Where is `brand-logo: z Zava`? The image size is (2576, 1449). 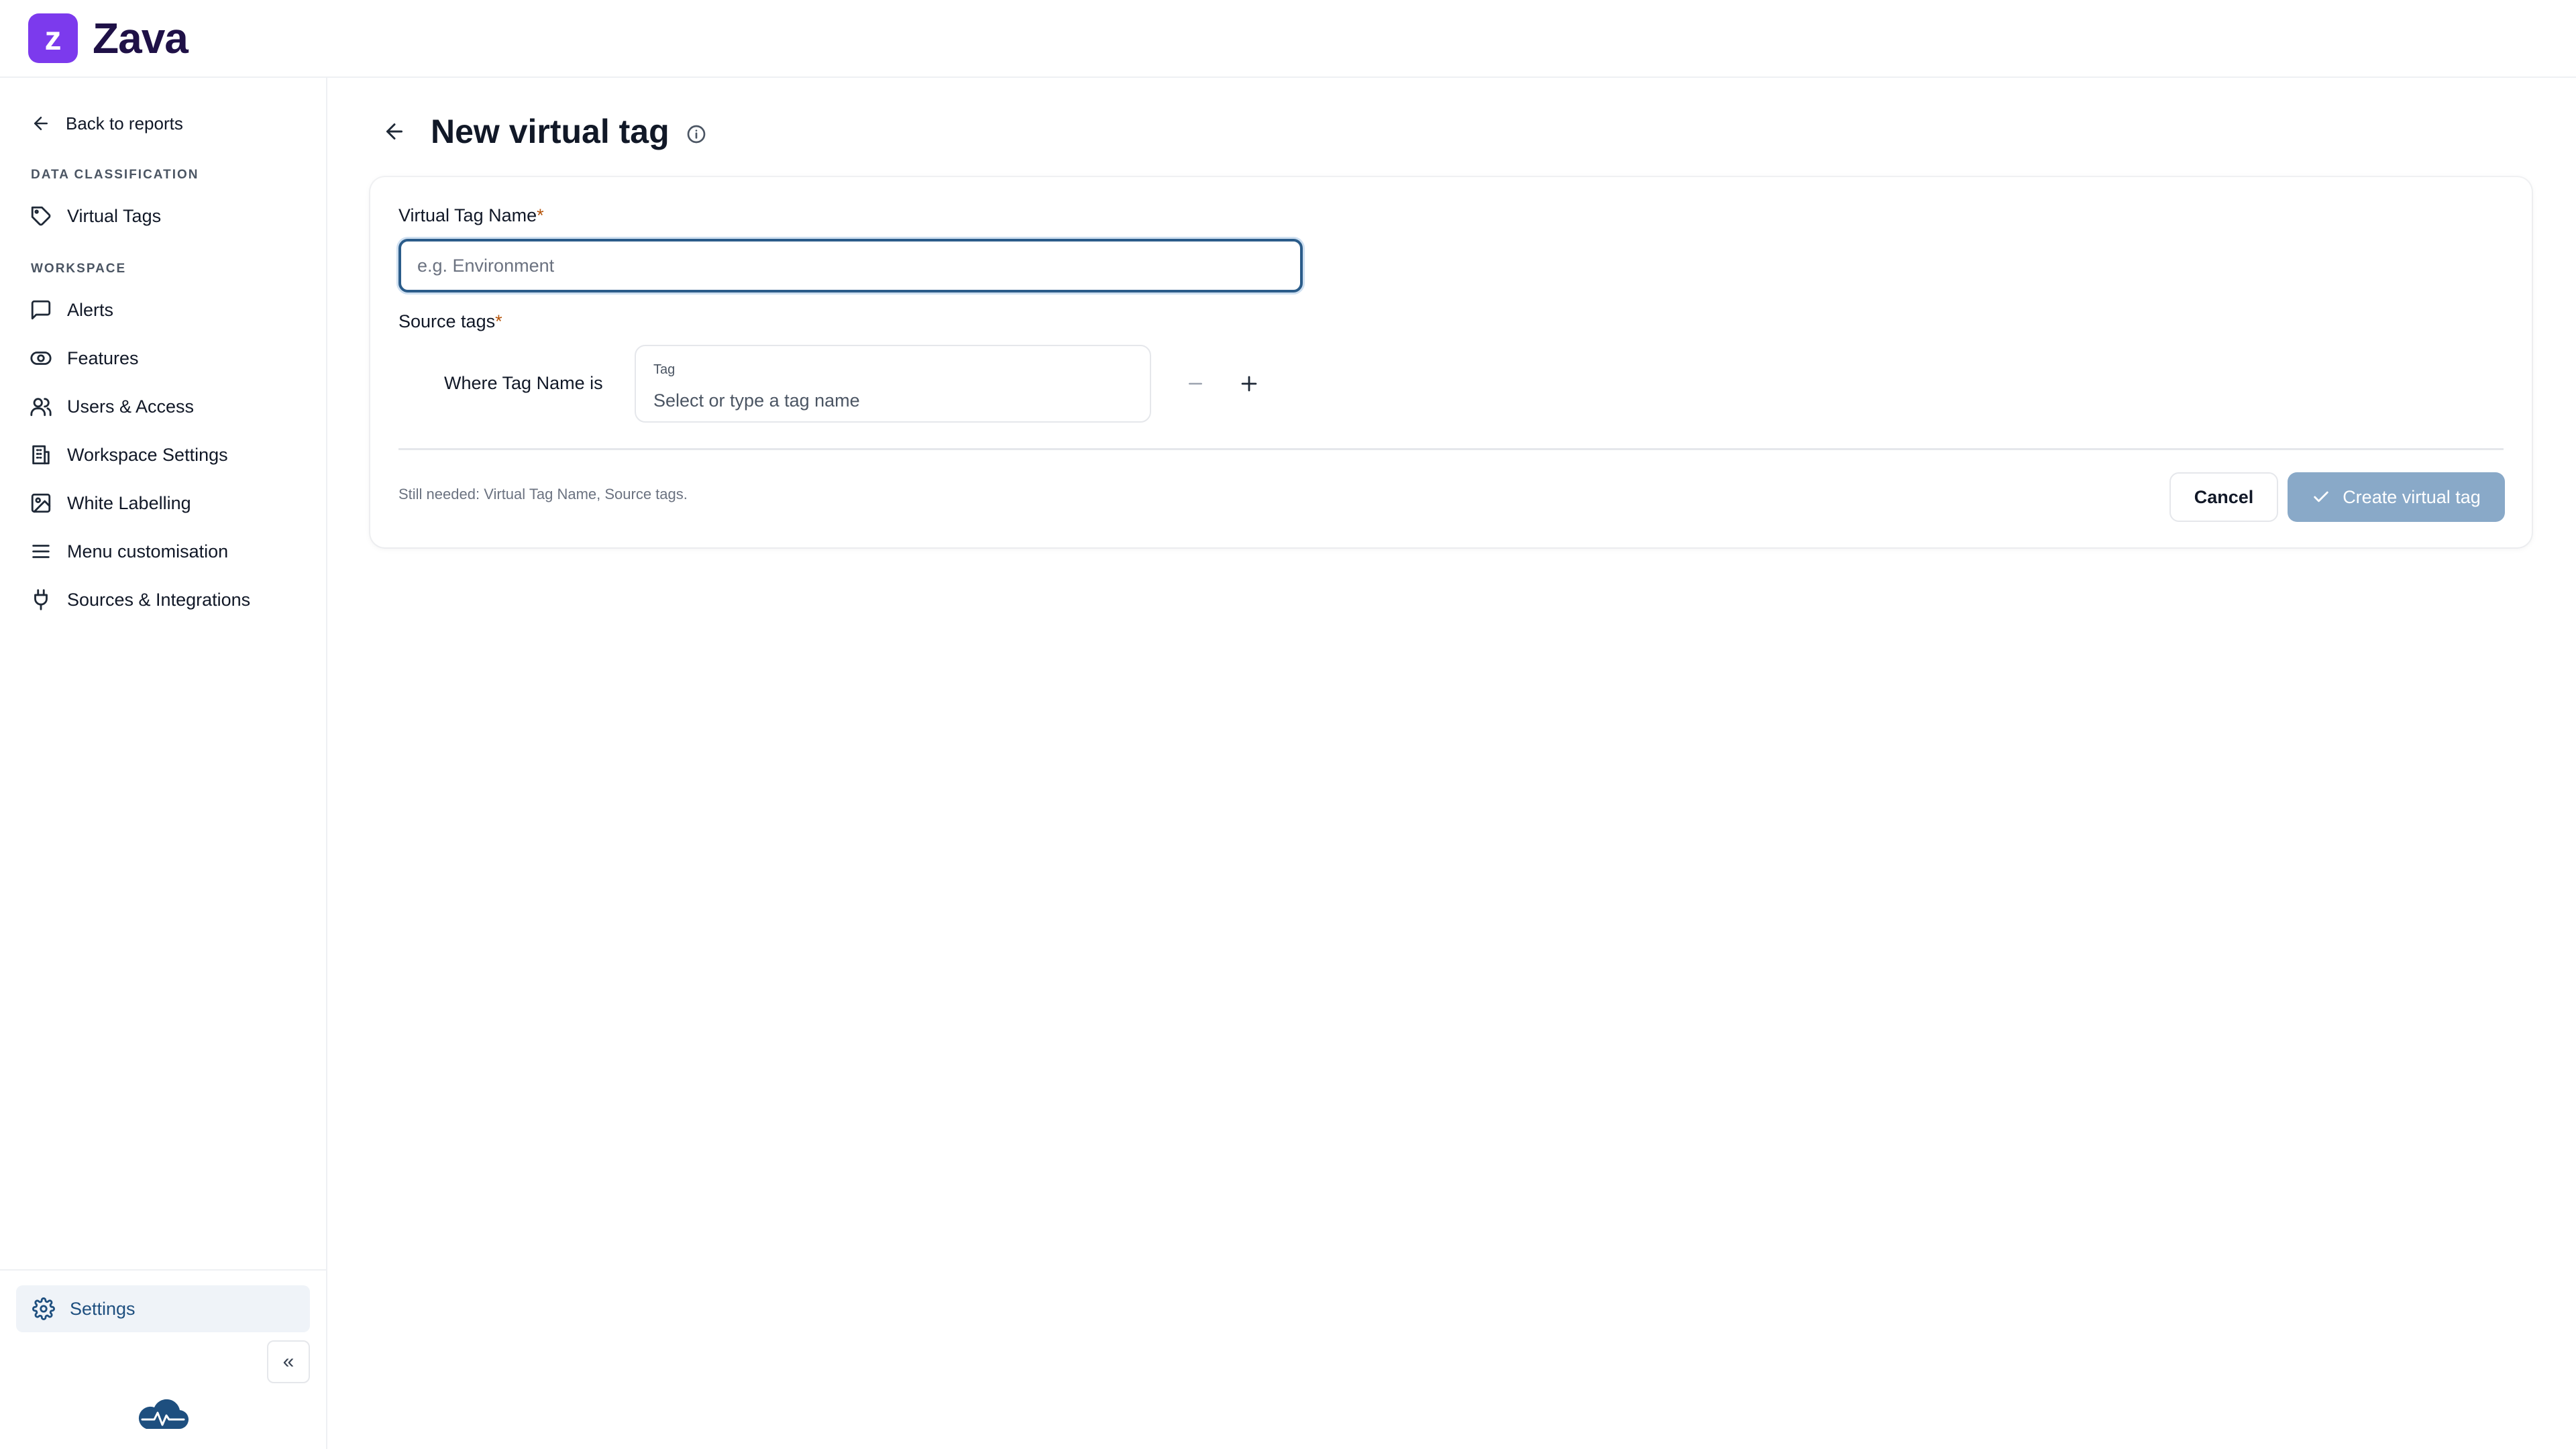
brand-logo: z Zava is located at coordinates (108, 38).